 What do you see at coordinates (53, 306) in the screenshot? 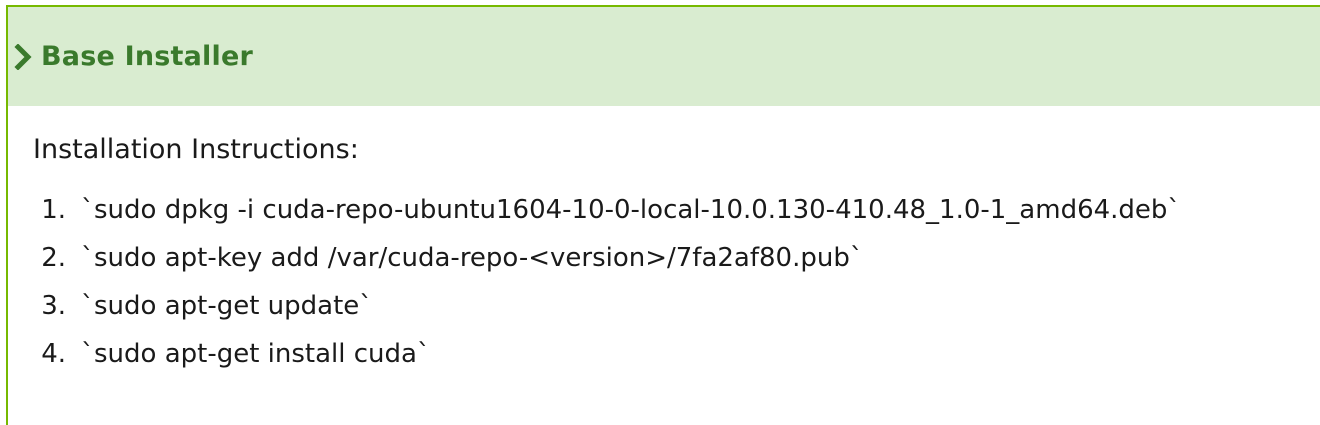
I see `step-number: 3.` at bounding box center [53, 306].